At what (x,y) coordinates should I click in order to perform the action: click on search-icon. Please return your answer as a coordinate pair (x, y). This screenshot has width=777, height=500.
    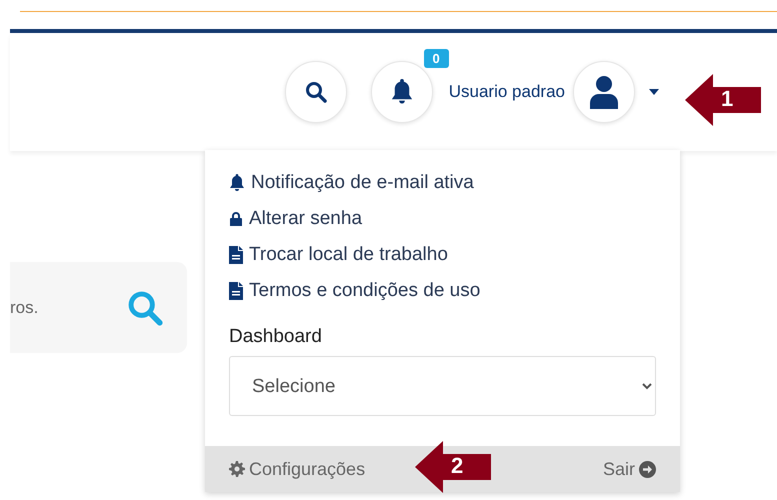
    Looking at the image, I should click on (315, 92).